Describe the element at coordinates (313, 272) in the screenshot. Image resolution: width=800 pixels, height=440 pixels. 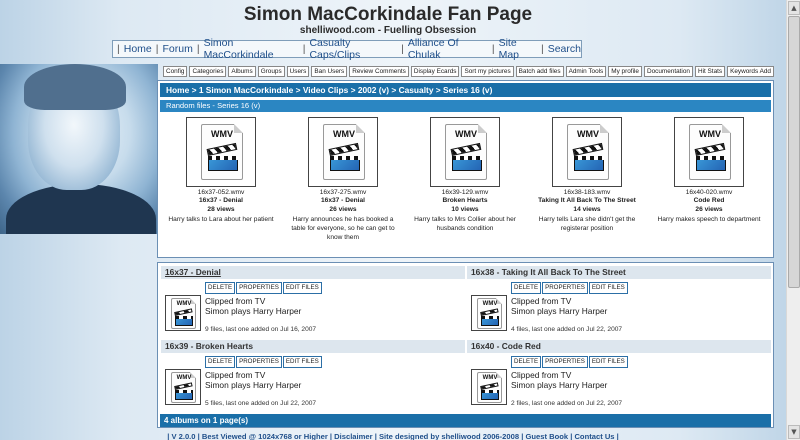
I see `album-title: 16x37 - Denial` at that location.